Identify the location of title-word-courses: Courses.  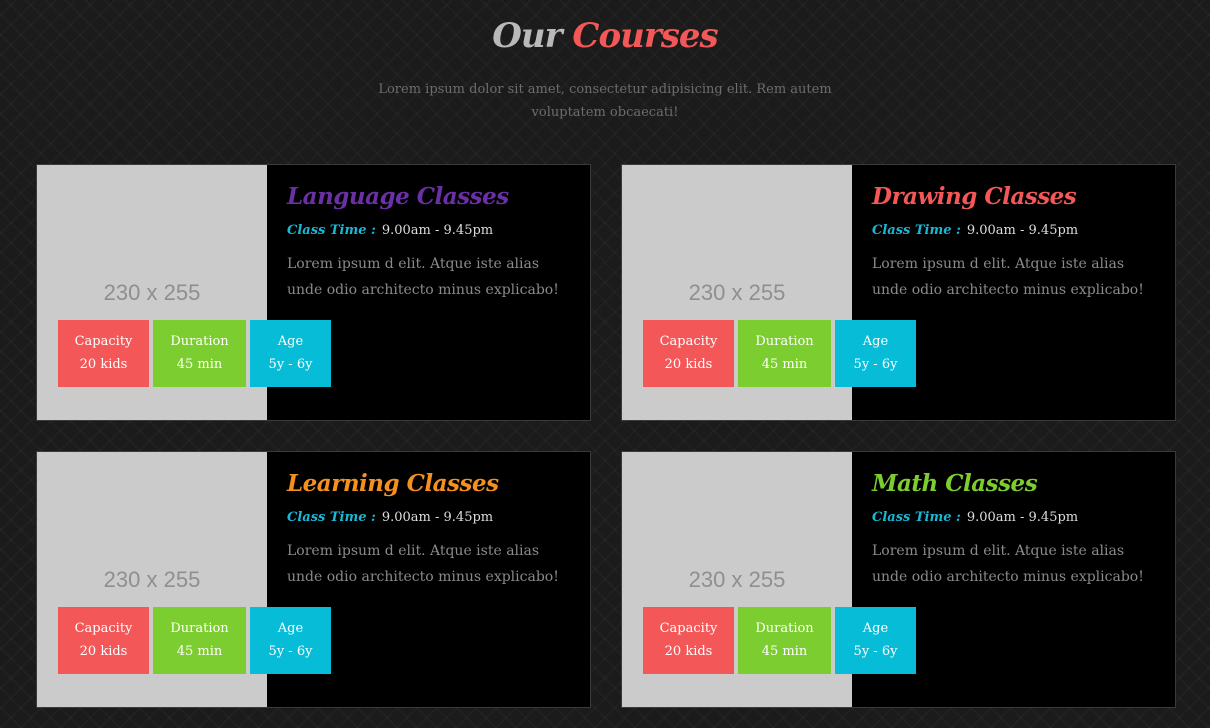
(645, 36).